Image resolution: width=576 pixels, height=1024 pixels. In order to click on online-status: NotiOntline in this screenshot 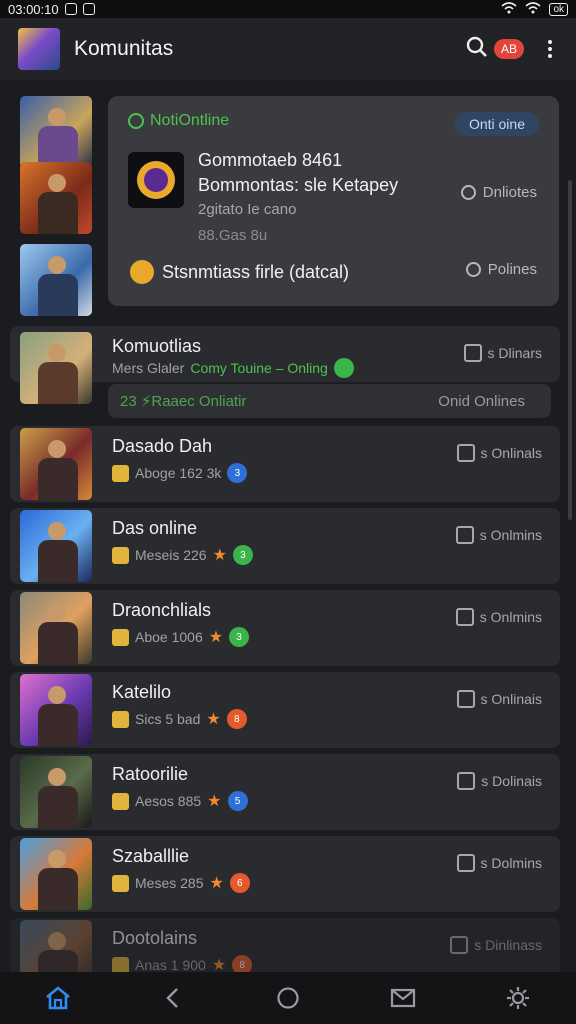, I will do `click(178, 121)`.